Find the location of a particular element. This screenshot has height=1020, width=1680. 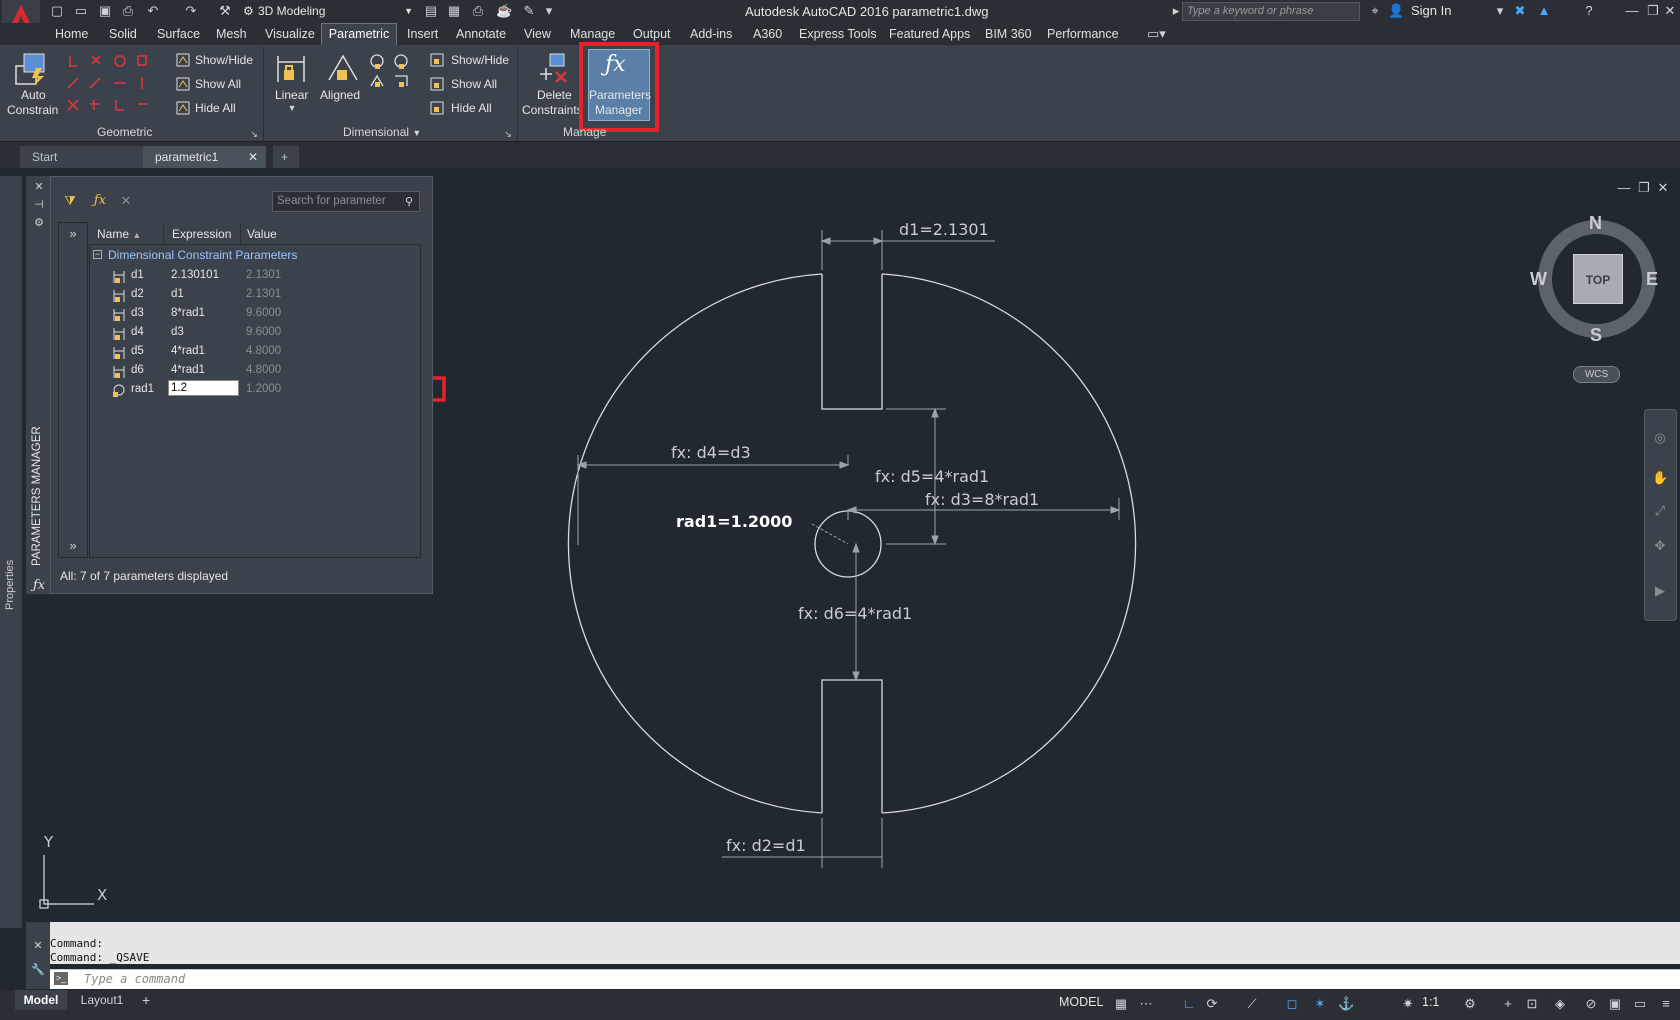

command-history-line: Command: is located at coordinates (76, 943).